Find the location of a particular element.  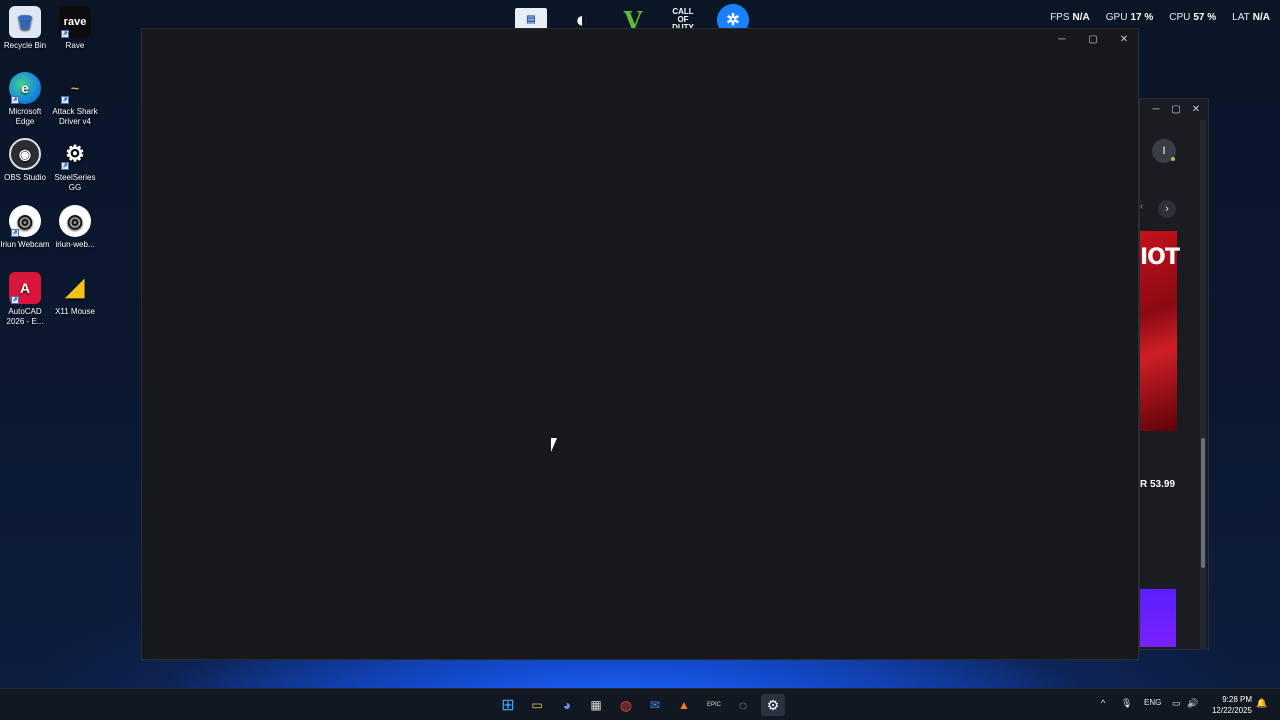

attack-shark-icon: ~ ↗ is located at coordinates (70, 92).